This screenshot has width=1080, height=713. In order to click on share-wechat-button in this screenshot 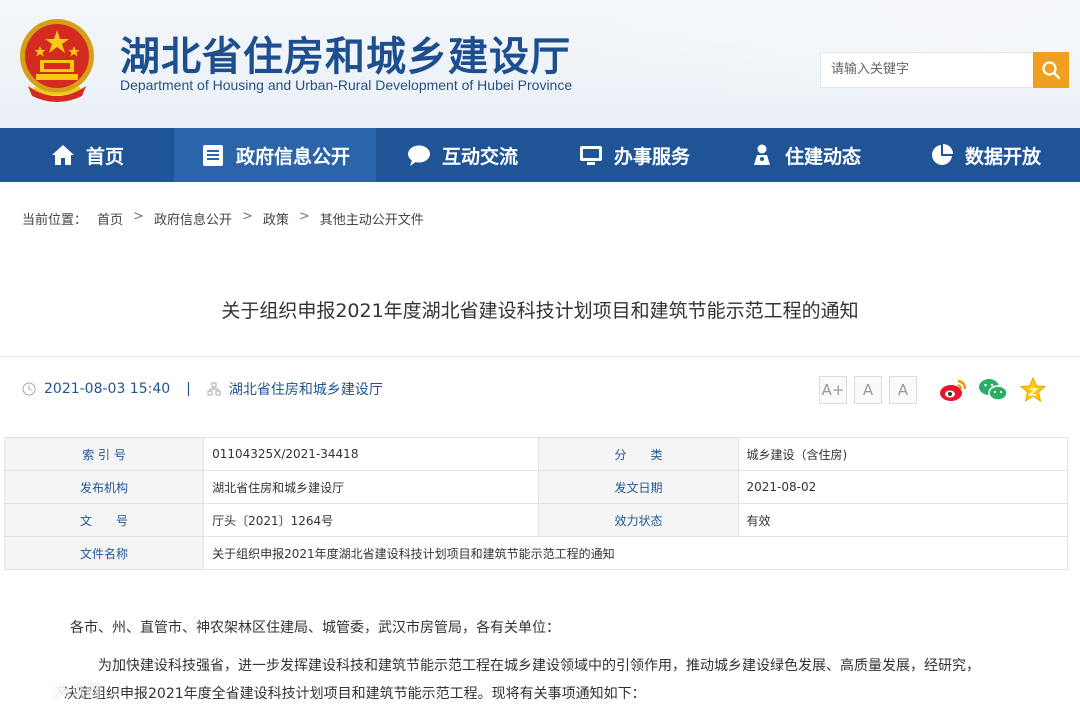, I will do `click(993, 390)`.